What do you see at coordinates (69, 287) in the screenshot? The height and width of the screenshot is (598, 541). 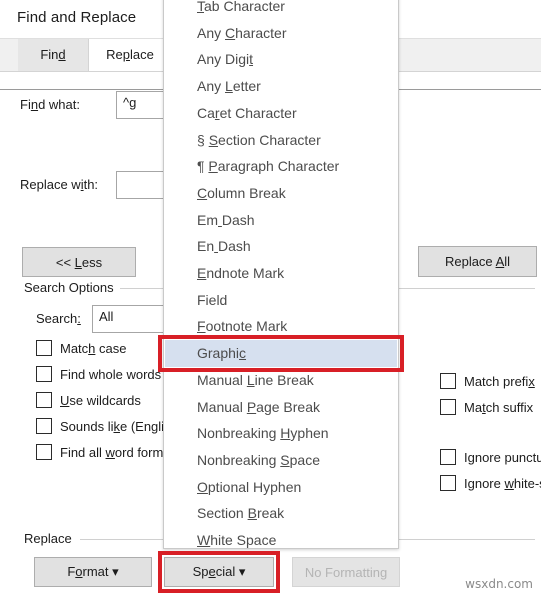 I see `search-options-group-label: Search Options` at bounding box center [69, 287].